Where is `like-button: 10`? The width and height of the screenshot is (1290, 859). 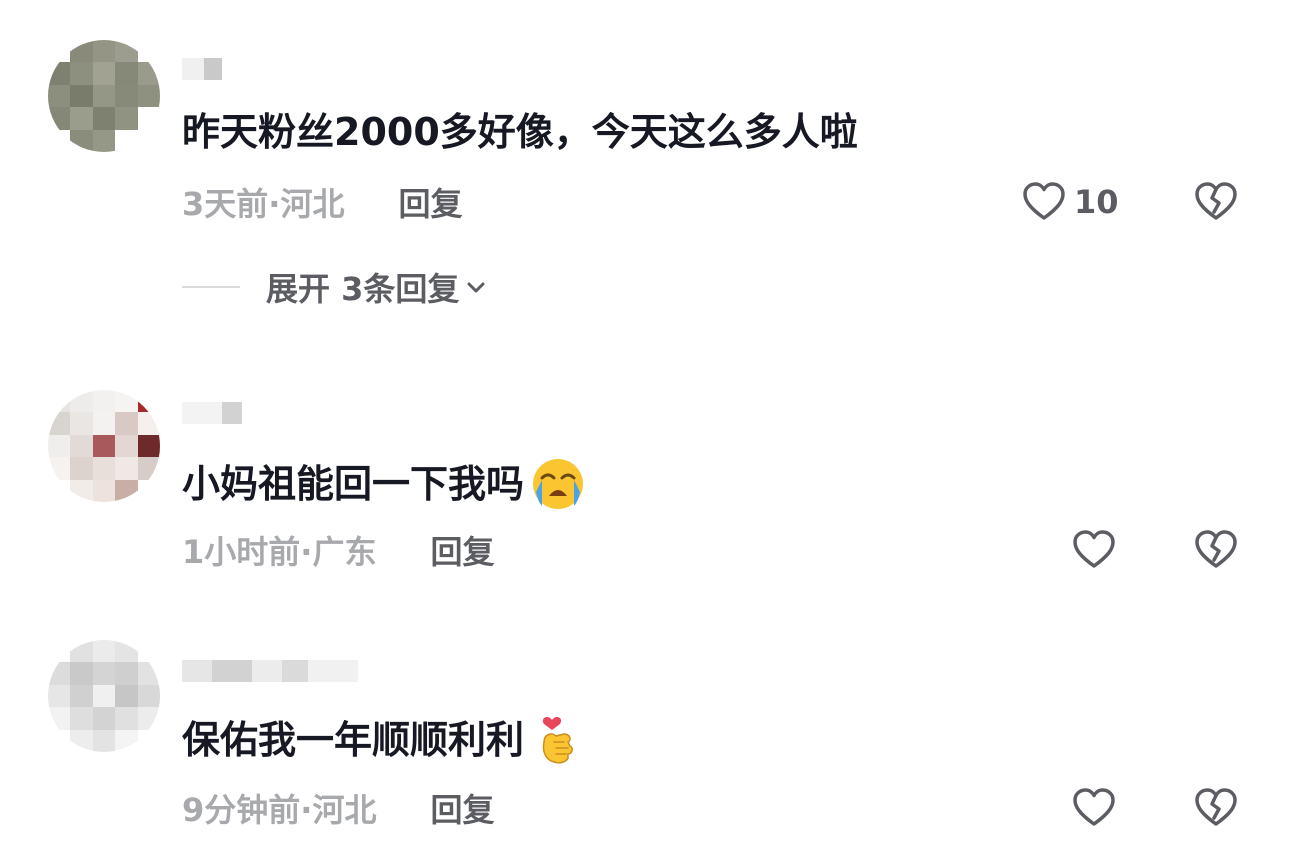
like-button: 10 is located at coordinates (1069, 202).